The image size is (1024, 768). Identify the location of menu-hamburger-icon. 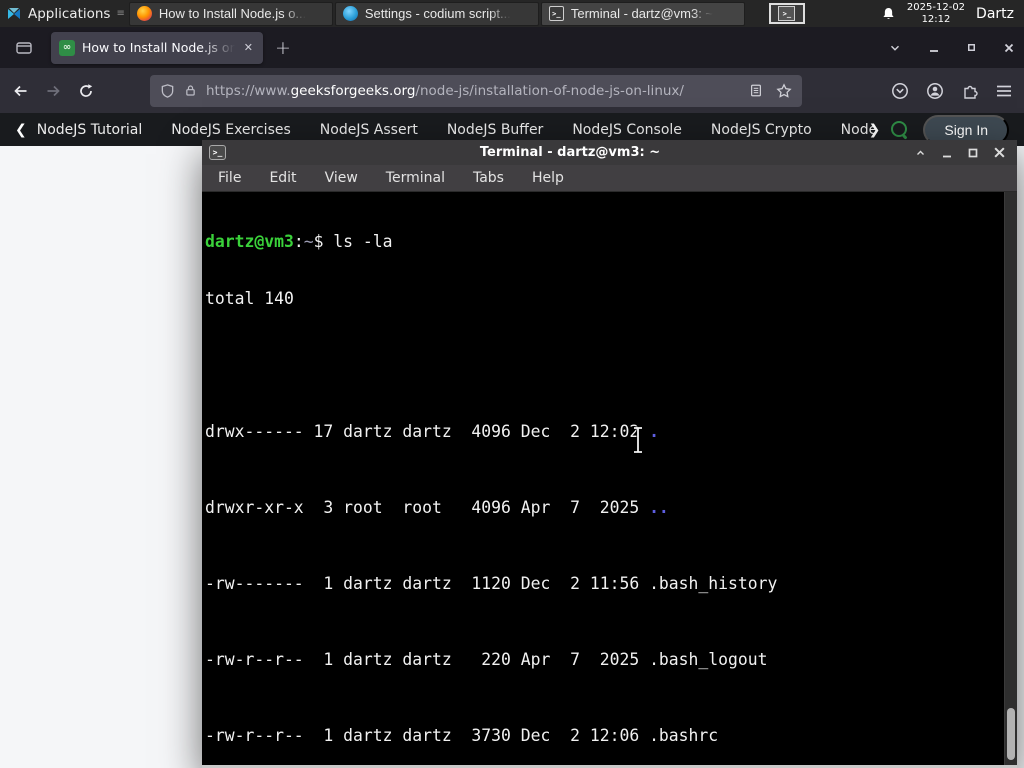
(1004, 91).